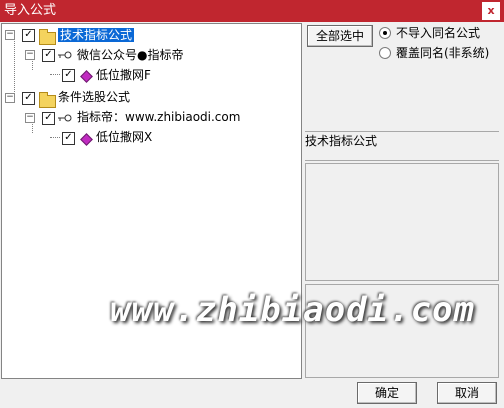 This screenshot has width=504, height=408. I want to click on radio-label: 不导入同名公式, so click(438, 33).